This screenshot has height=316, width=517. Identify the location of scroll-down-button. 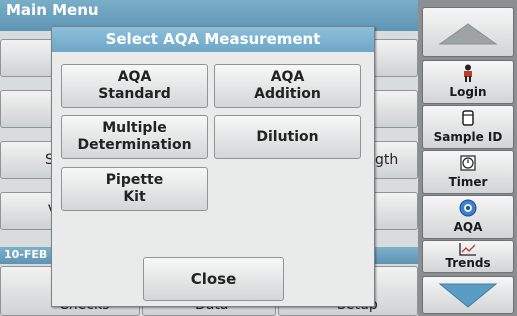
(468, 295).